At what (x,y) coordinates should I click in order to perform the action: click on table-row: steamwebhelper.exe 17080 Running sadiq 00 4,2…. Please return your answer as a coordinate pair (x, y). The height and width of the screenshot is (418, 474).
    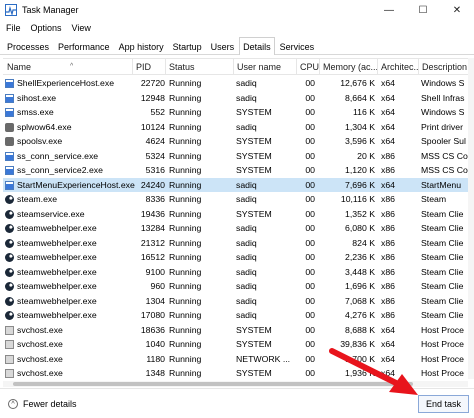
    Looking at the image, I should click on (238, 315).